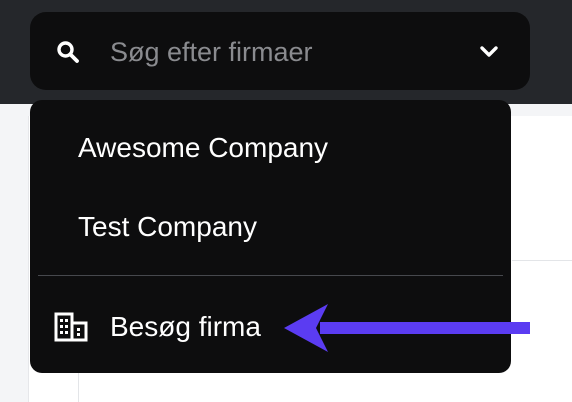  What do you see at coordinates (542, 260) in the screenshot?
I see `content-divider` at bounding box center [542, 260].